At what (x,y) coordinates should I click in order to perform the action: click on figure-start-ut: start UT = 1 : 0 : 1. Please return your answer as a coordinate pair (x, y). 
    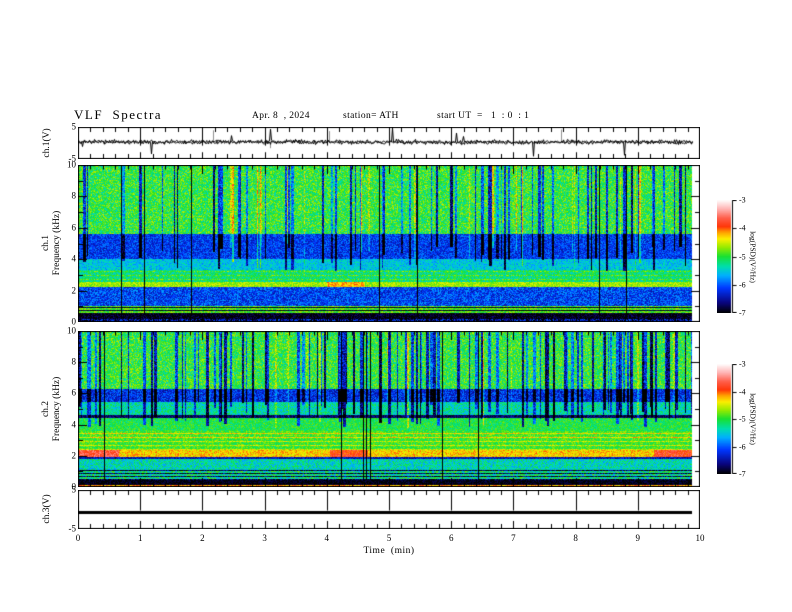
    Looking at the image, I should click on (483, 116).